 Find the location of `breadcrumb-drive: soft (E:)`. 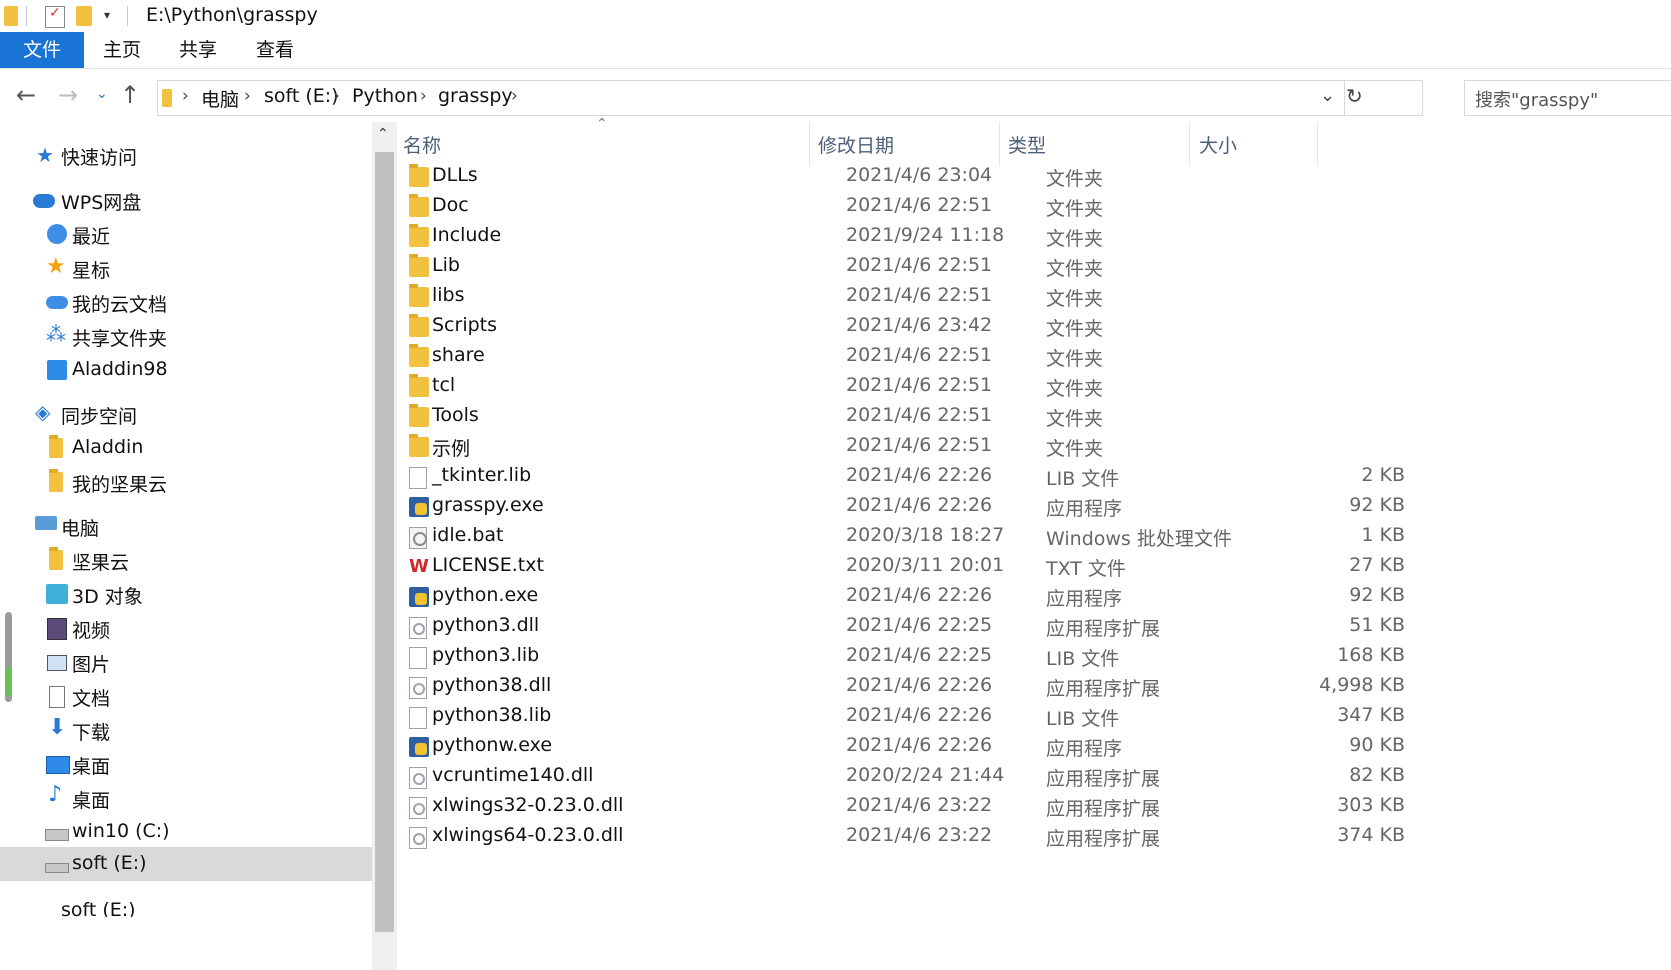

breadcrumb-drive: soft (E:) is located at coordinates (301, 96).